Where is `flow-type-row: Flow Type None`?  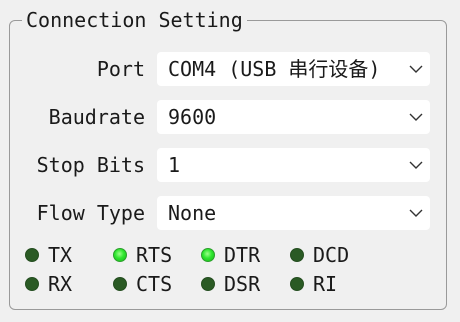
flow-type-row: Flow Type None is located at coordinates (220, 213).